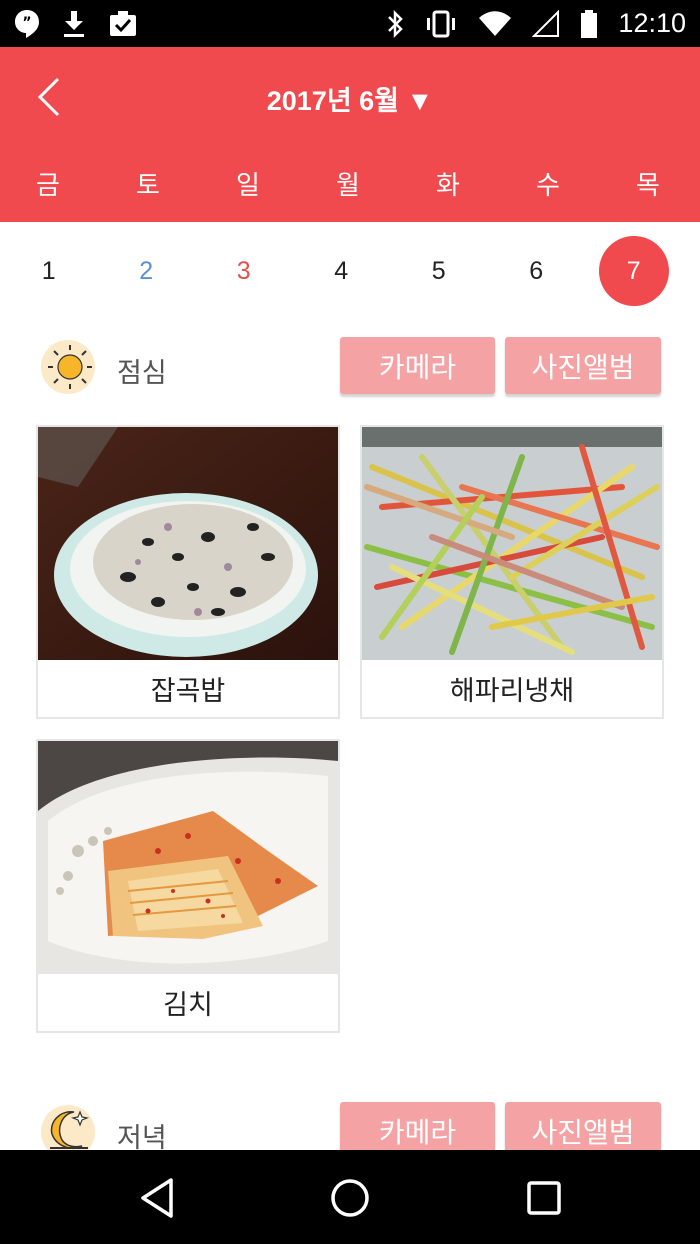 The image size is (700, 1244). Describe the element at coordinates (74, 23) in the screenshot. I see `download-icon` at that location.